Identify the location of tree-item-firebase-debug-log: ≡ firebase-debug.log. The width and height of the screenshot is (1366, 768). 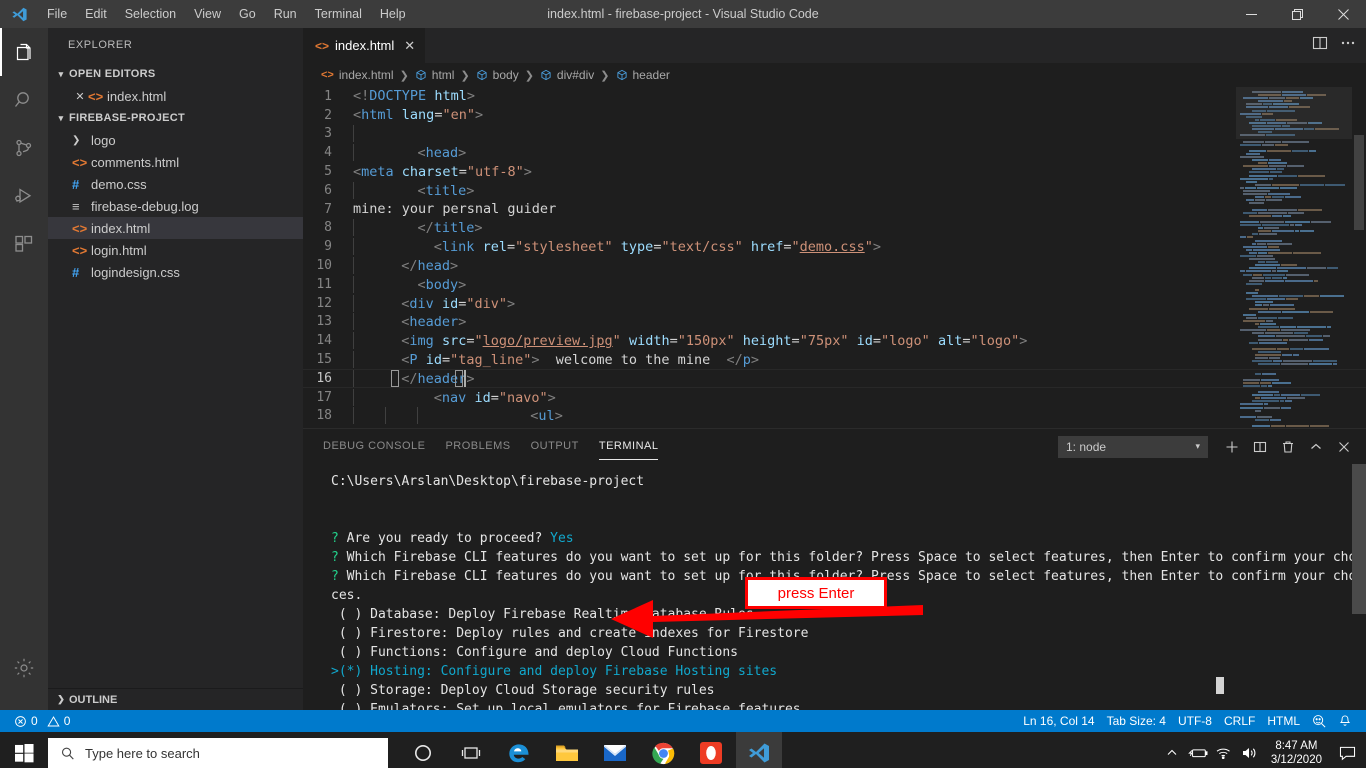
(175, 206).